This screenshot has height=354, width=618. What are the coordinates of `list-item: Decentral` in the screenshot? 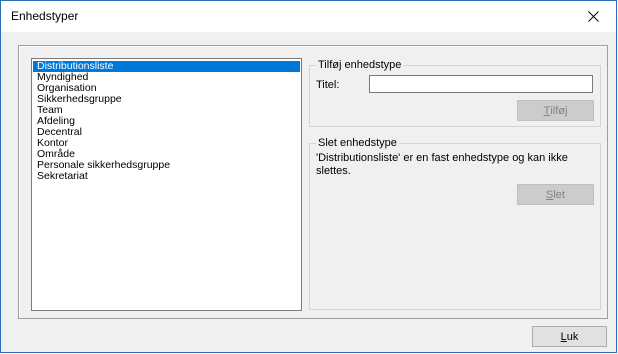 It's located at (166, 132).